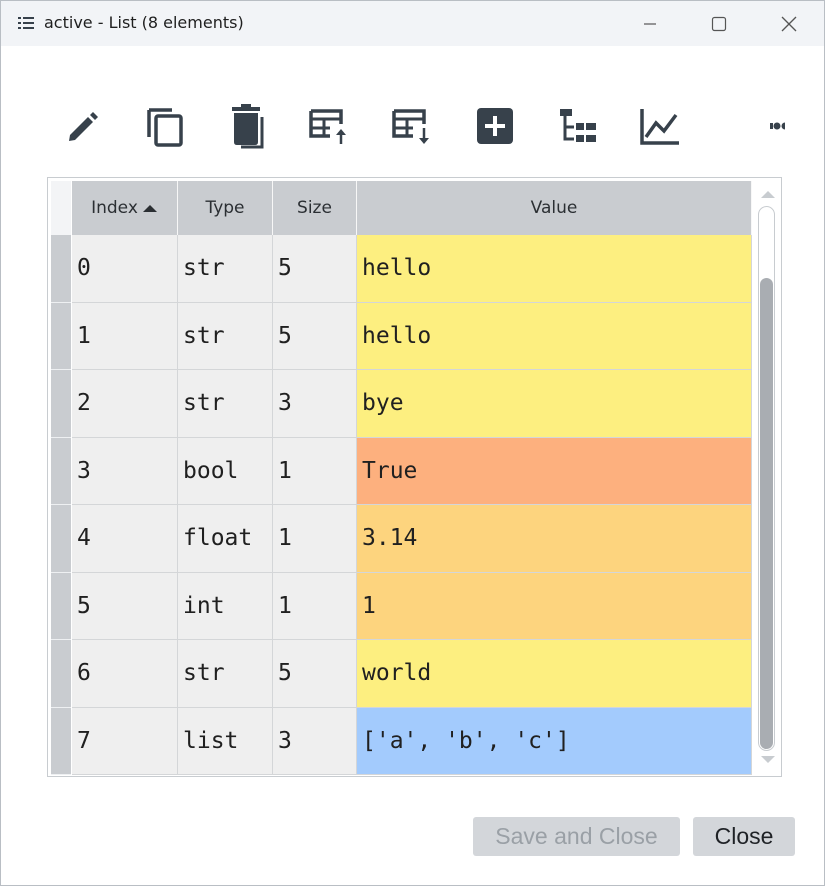  I want to click on cell-index: 2, so click(125, 404).